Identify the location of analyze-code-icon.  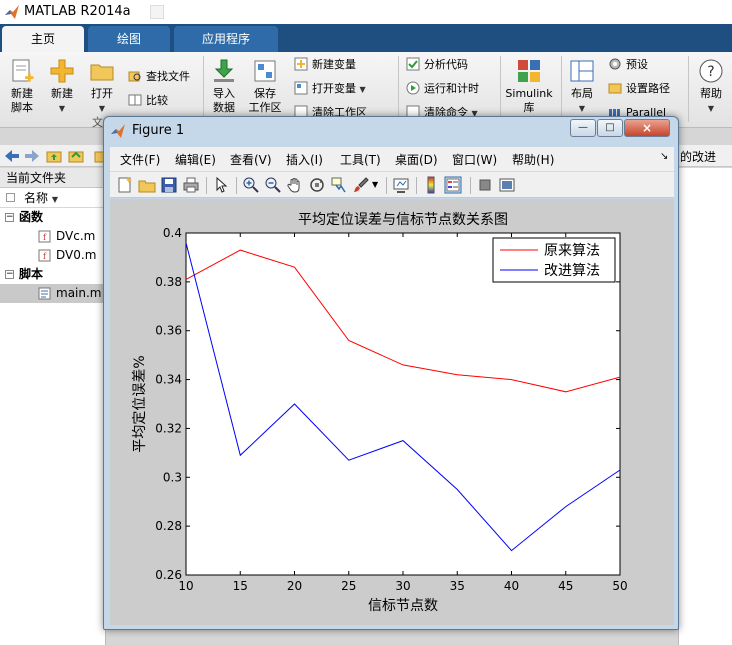
(413, 64).